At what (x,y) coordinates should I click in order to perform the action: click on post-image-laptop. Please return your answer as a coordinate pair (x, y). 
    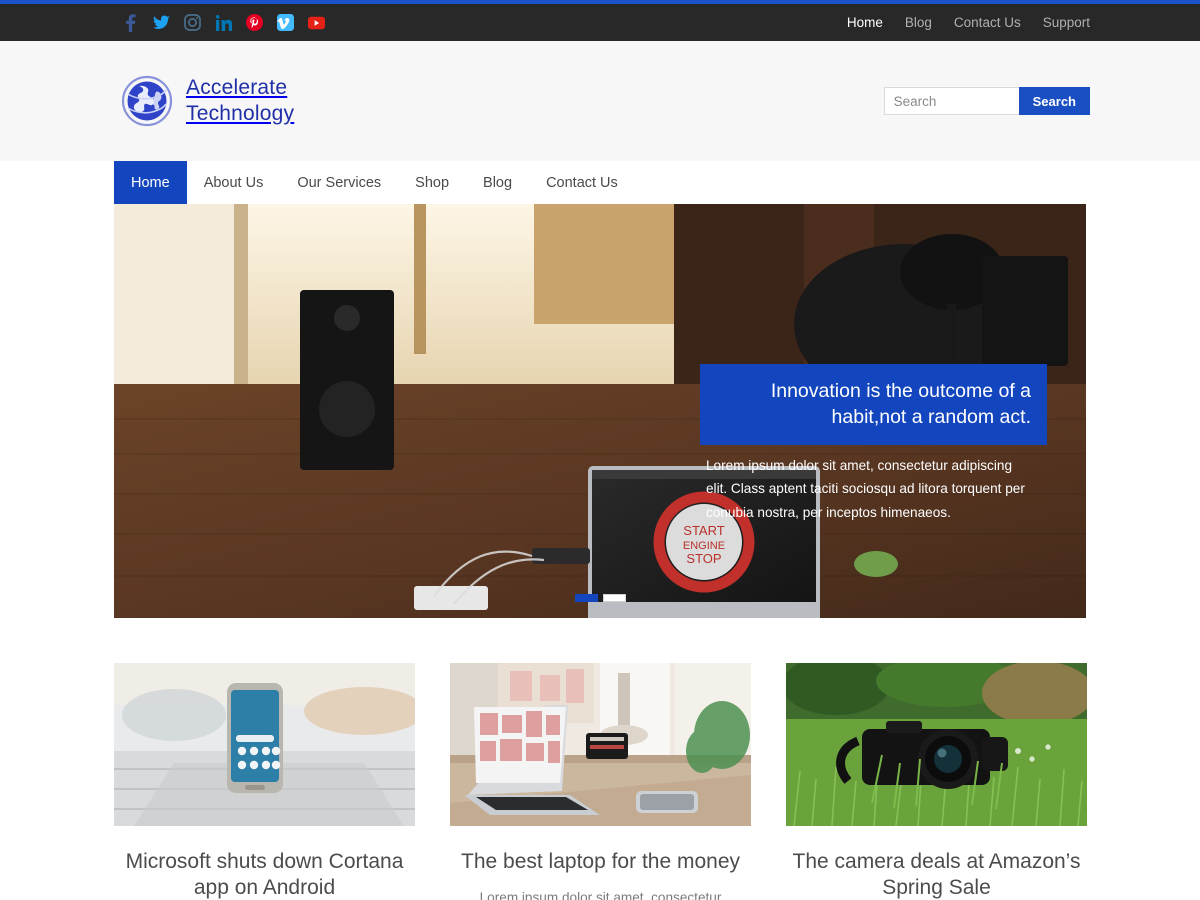
    Looking at the image, I should click on (600, 744).